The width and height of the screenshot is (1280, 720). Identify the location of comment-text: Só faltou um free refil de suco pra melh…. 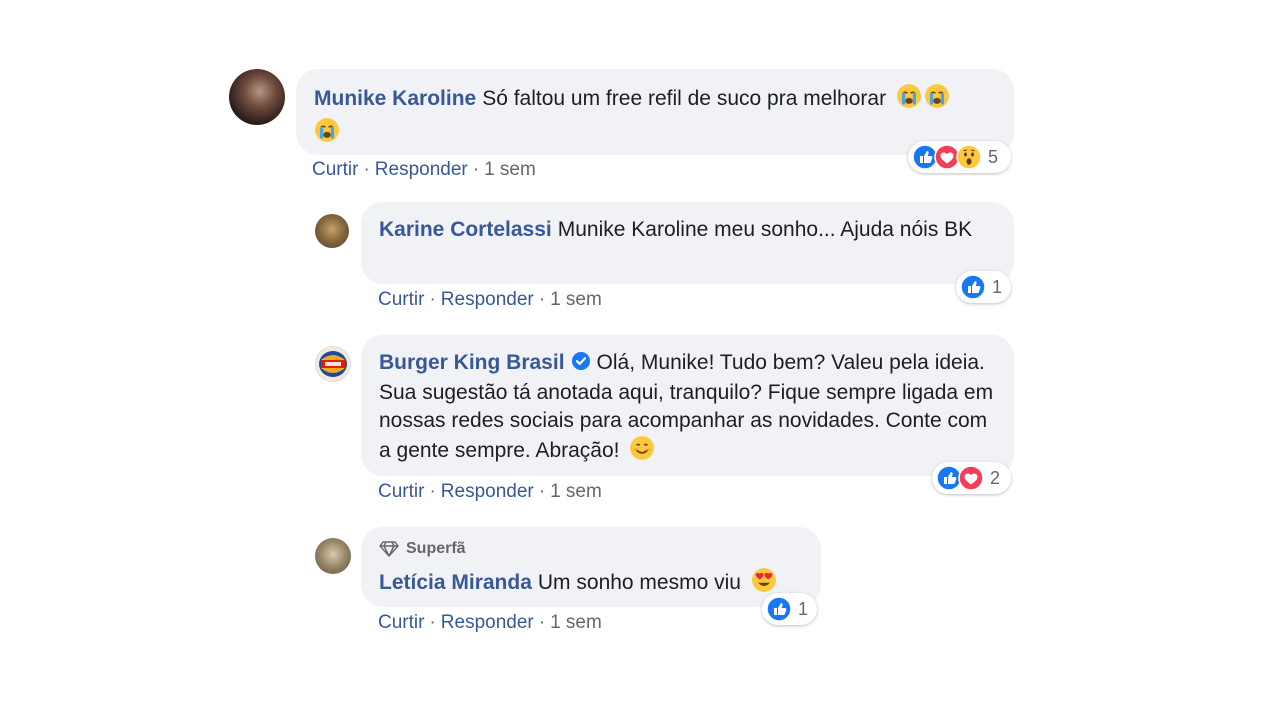
(684, 98).